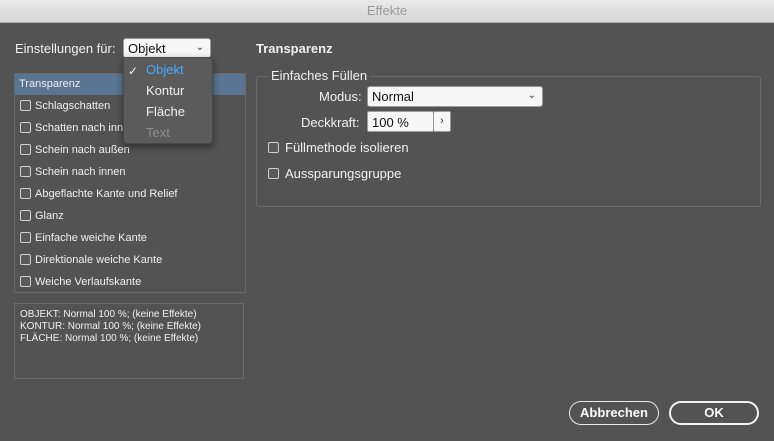 This screenshot has width=774, height=441. What do you see at coordinates (106, 194) in the screenshot?
I see `effects-item-label: Abgeflachte Kante und Relief` at bounding box center [106, 194].